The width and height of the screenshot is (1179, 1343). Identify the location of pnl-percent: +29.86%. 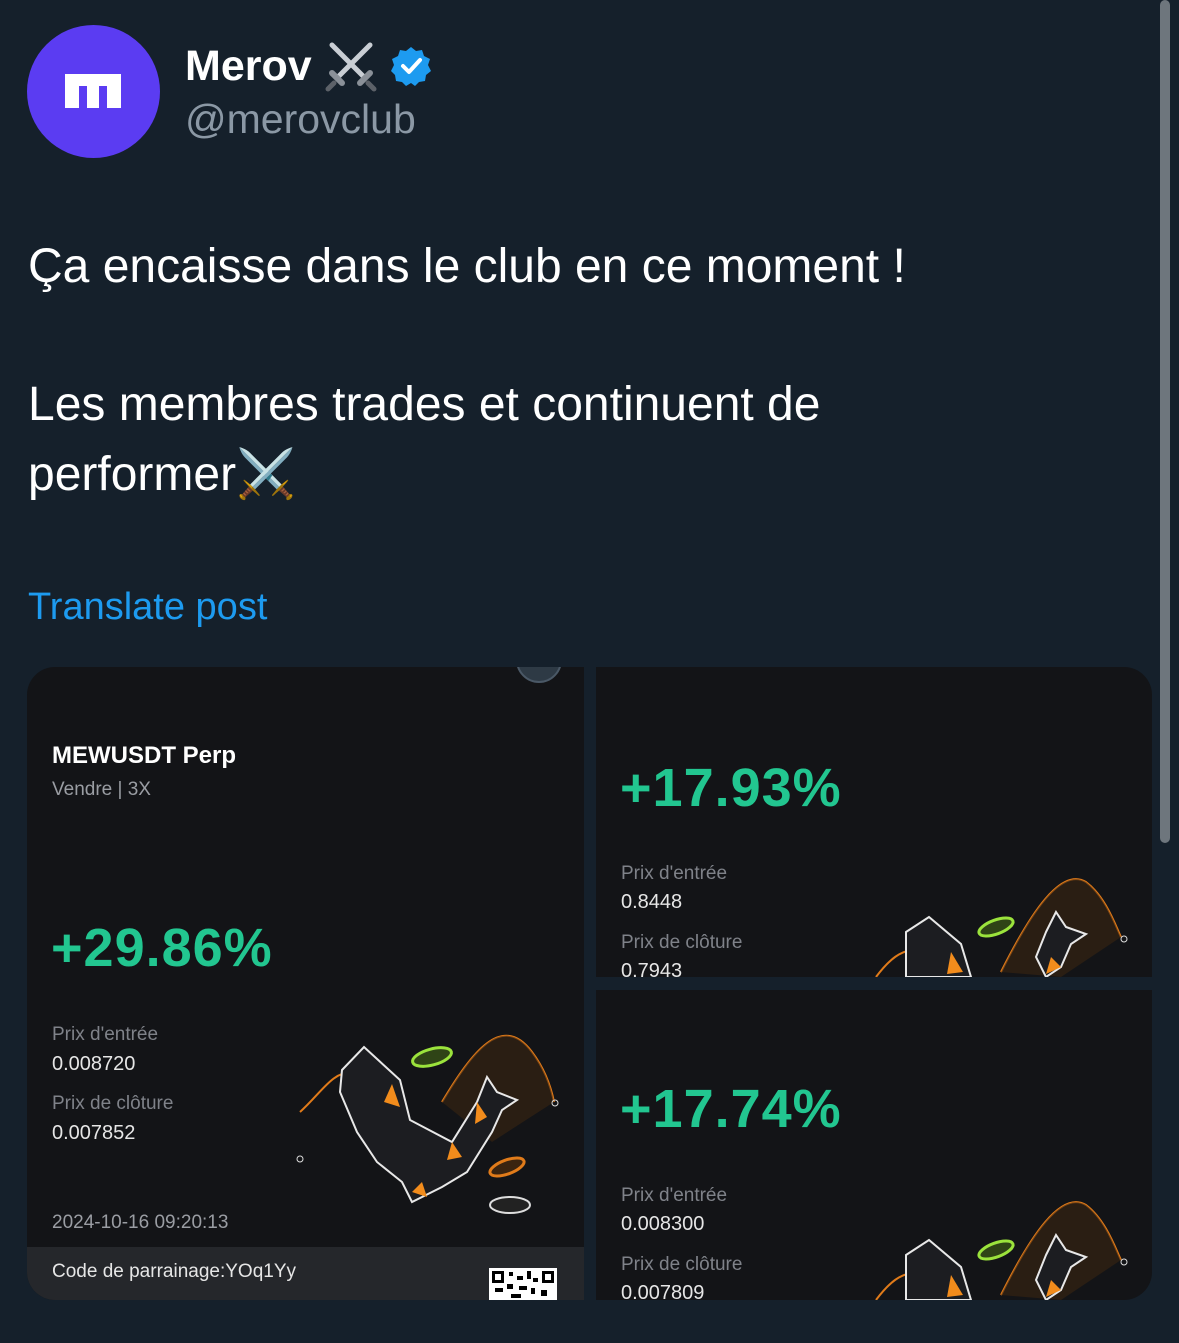
(162, 948).